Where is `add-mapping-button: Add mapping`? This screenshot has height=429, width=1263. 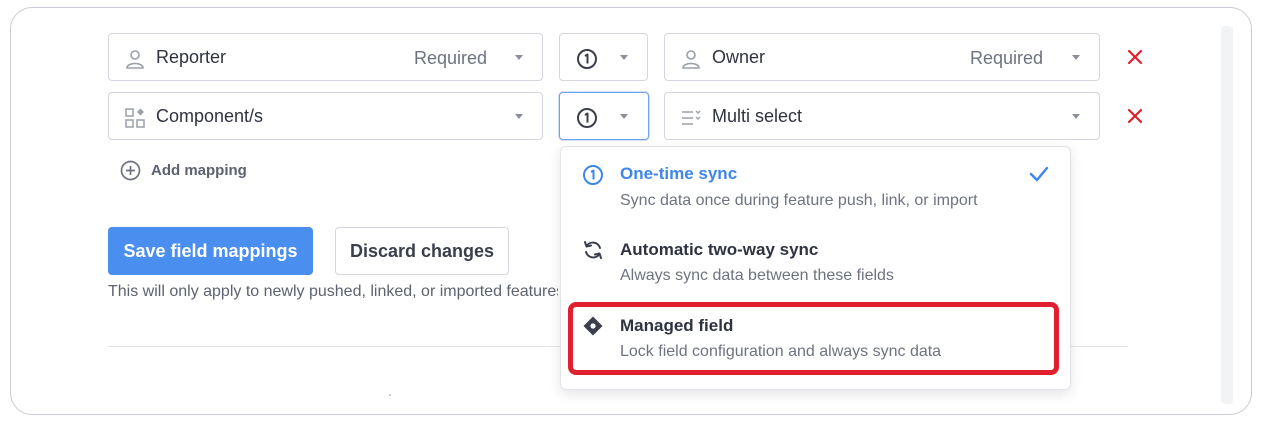 add-mapping-button: Add mapping is located at coordinates (183, 170).